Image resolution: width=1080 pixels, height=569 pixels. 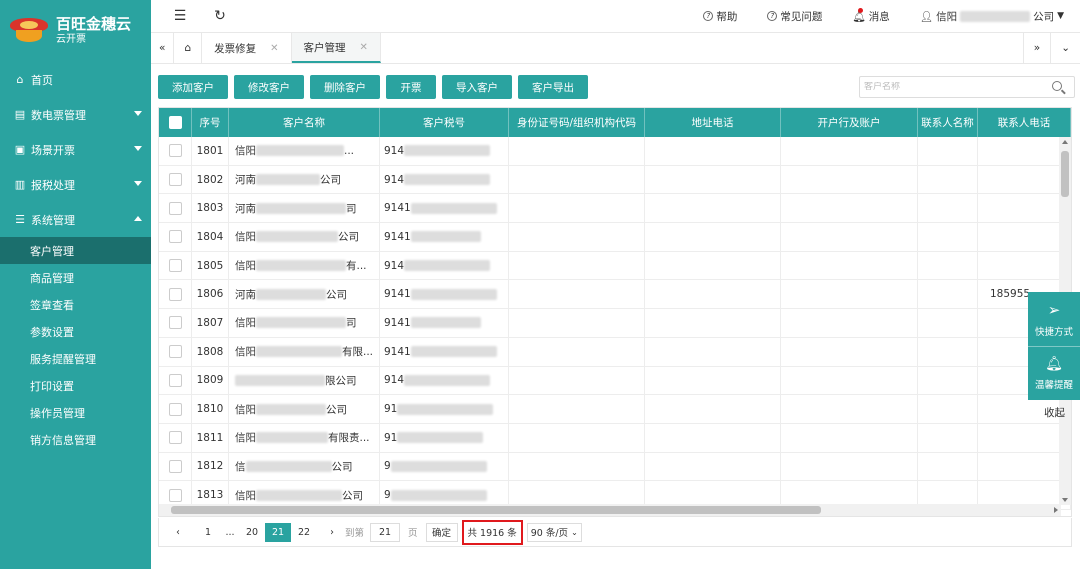 I want to click on scroll-up-icon, so click(x=1065, y=142).